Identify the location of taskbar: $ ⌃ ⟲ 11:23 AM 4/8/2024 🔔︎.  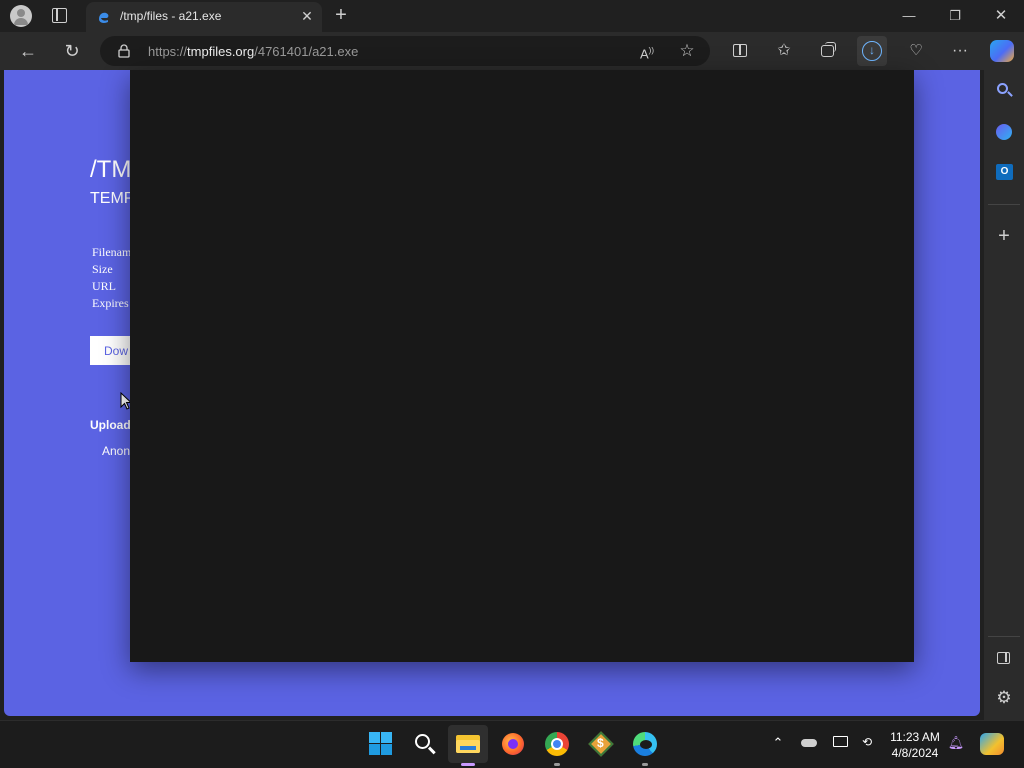
(512, 744).